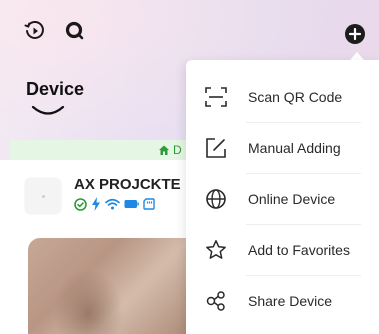 Image resolution: width=379 pixels, height=334 pixels. What do you see at coordinates (127, 184) in the screenshot?
I see `device-name: AX PROJCKTE` at bounding box center [127, 184].